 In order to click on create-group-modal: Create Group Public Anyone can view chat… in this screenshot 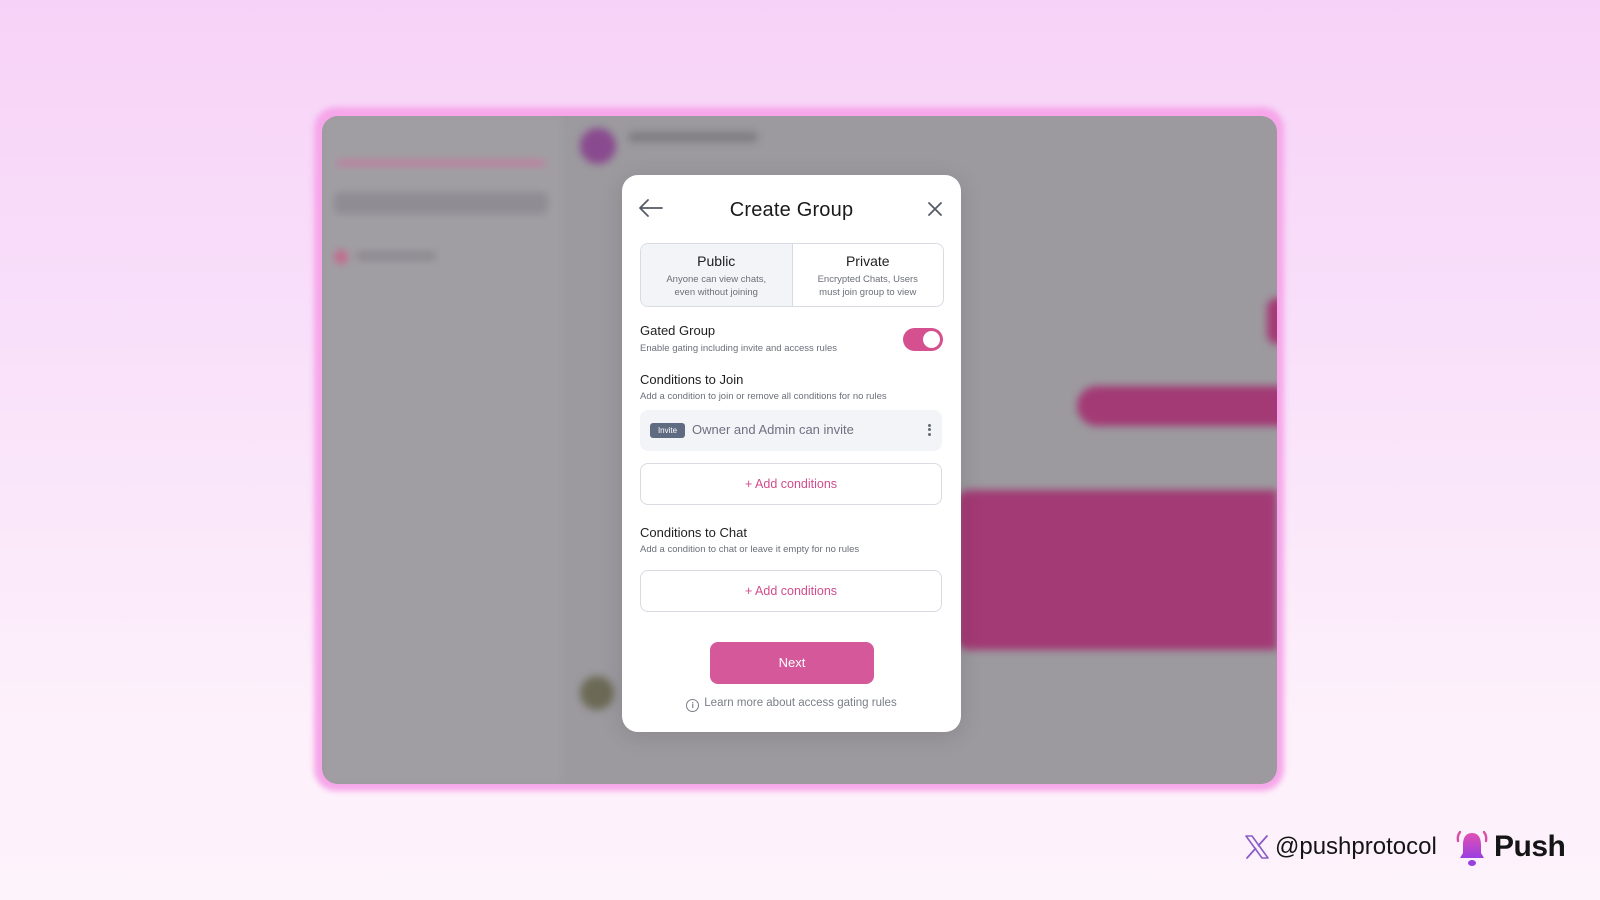, I will do `click(791, 453)`.